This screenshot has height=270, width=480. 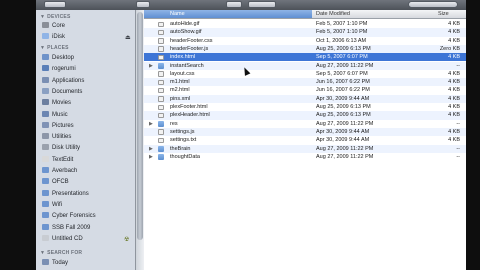 What do you see at coordinates (87, 137) in the screenshot?
I see `sidebar-item-place: Utilities` at bounding box center [87, 137].